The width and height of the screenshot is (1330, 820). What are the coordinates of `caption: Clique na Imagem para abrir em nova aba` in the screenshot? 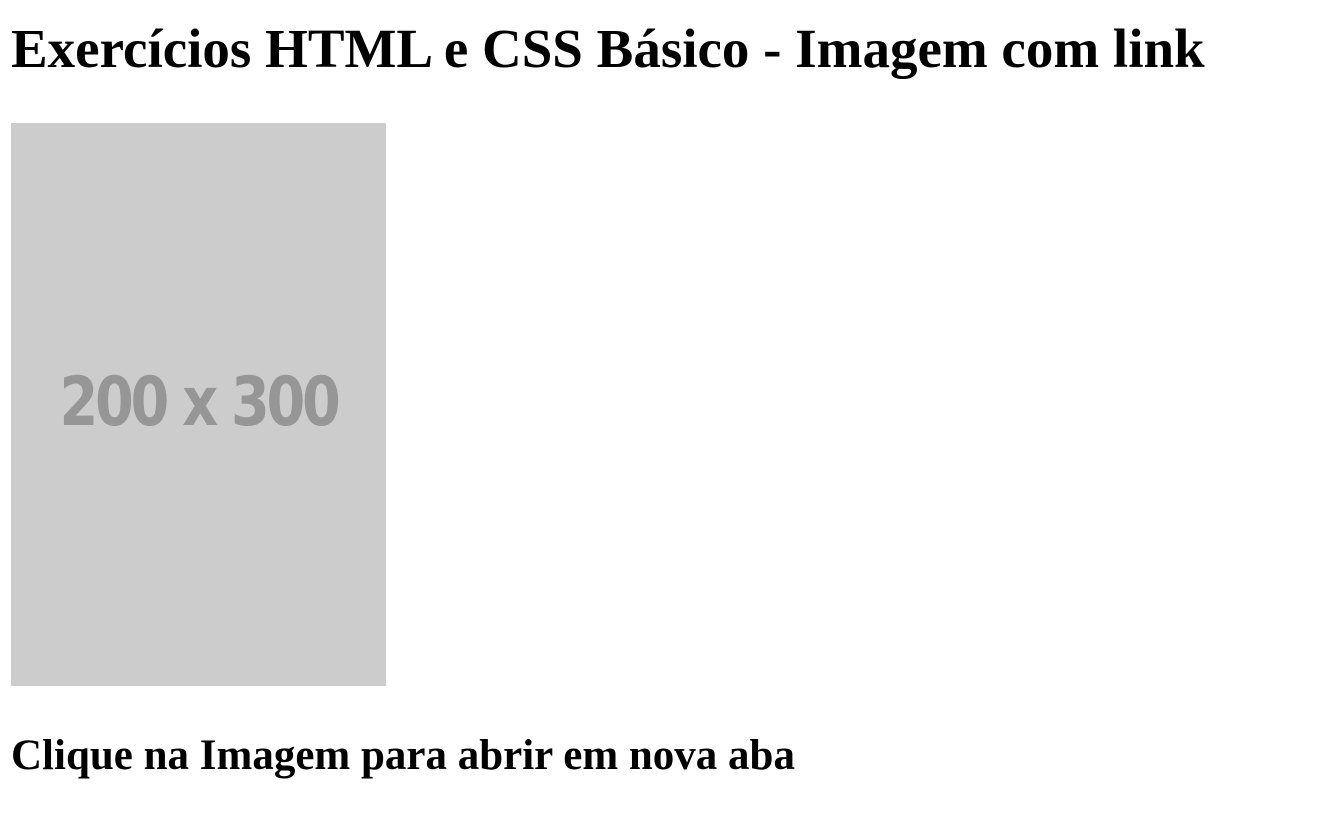 It's located at (403, 755).